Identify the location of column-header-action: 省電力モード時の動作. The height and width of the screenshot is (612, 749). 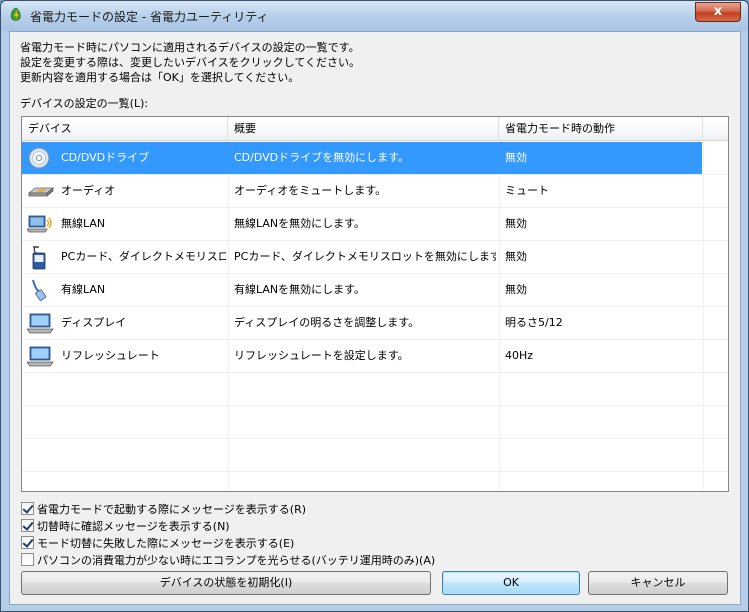
(601, 129).